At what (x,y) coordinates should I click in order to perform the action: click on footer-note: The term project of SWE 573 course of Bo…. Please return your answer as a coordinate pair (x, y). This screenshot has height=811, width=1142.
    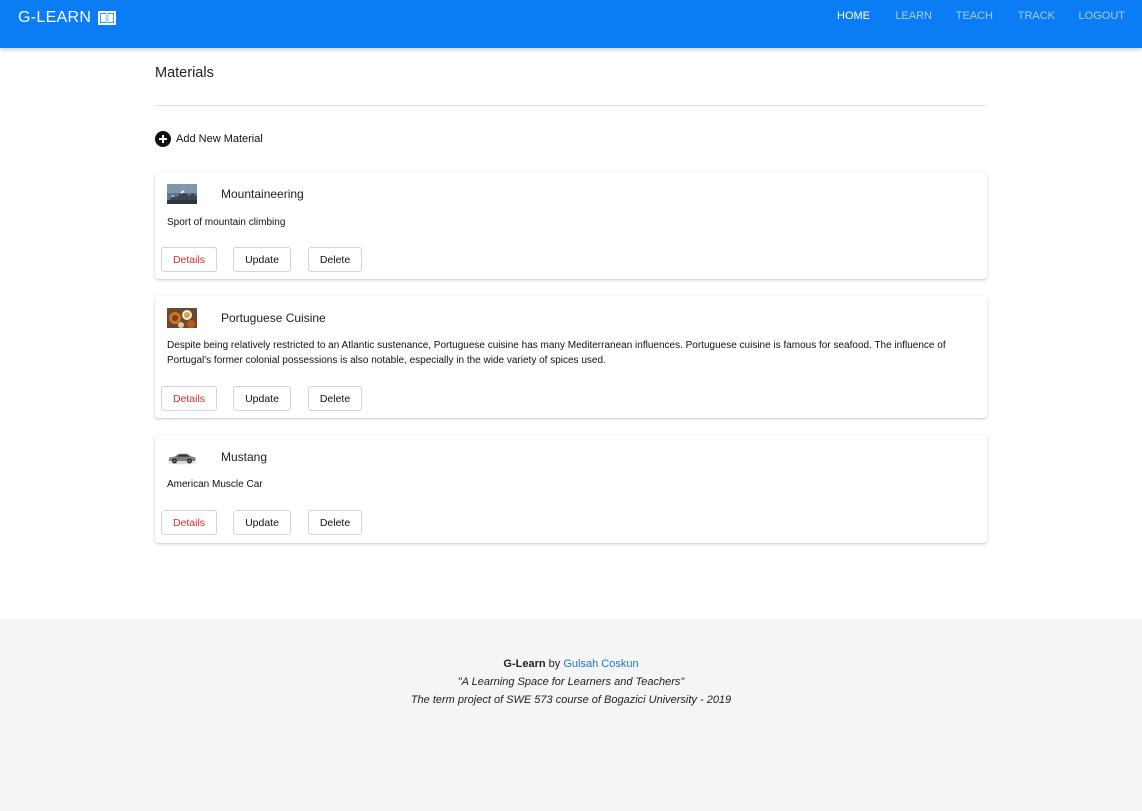
    Looking at the image, I should click on (571, 700).